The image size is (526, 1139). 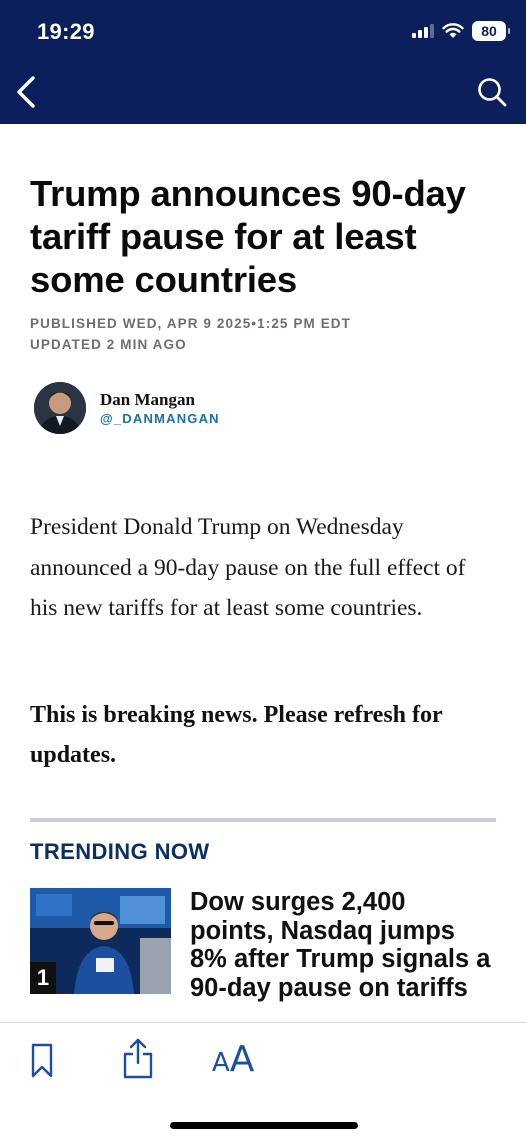 I want to click on updated-time: UPDATED 2 MIN AGO, so click(x=108, y=344).